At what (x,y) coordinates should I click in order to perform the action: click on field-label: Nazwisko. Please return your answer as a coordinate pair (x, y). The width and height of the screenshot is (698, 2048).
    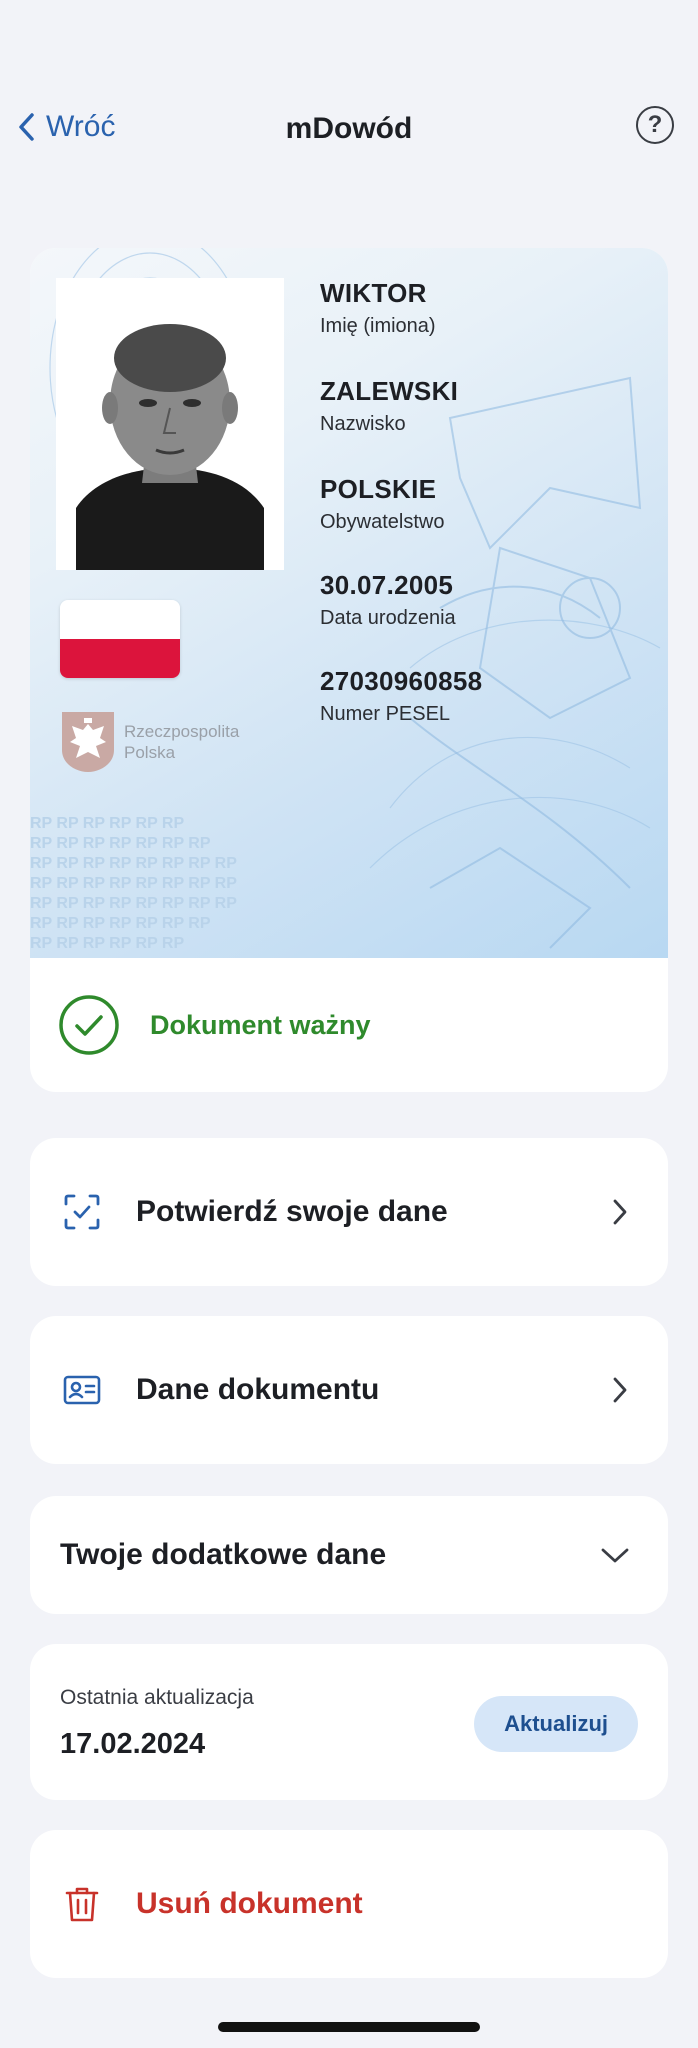
    Looking at the image, I should click on (363, 424).